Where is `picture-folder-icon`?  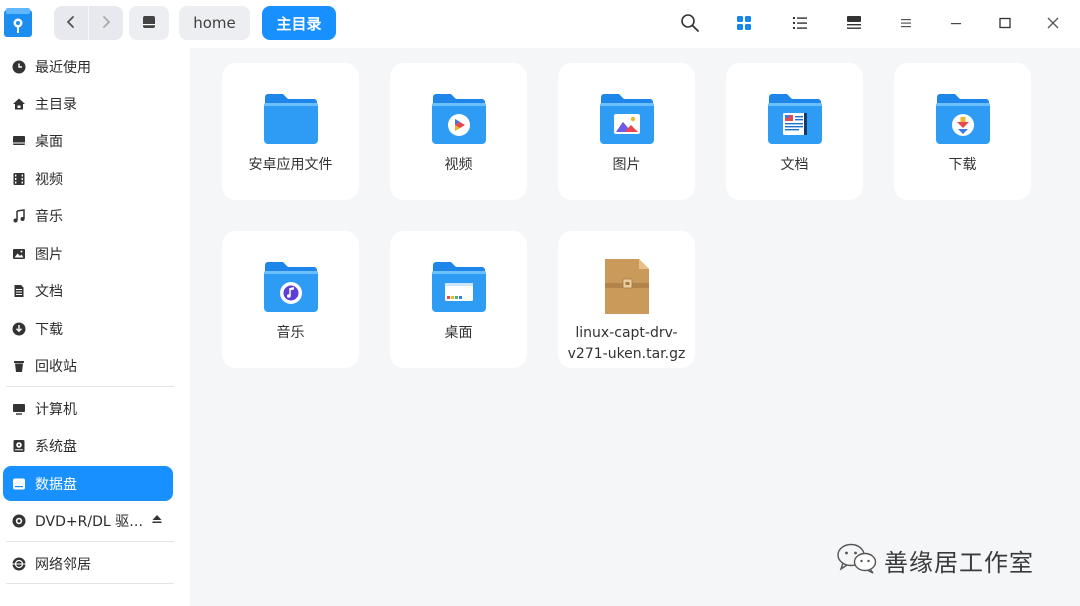 picture-folder-icon is located at coordinates (627, 119).